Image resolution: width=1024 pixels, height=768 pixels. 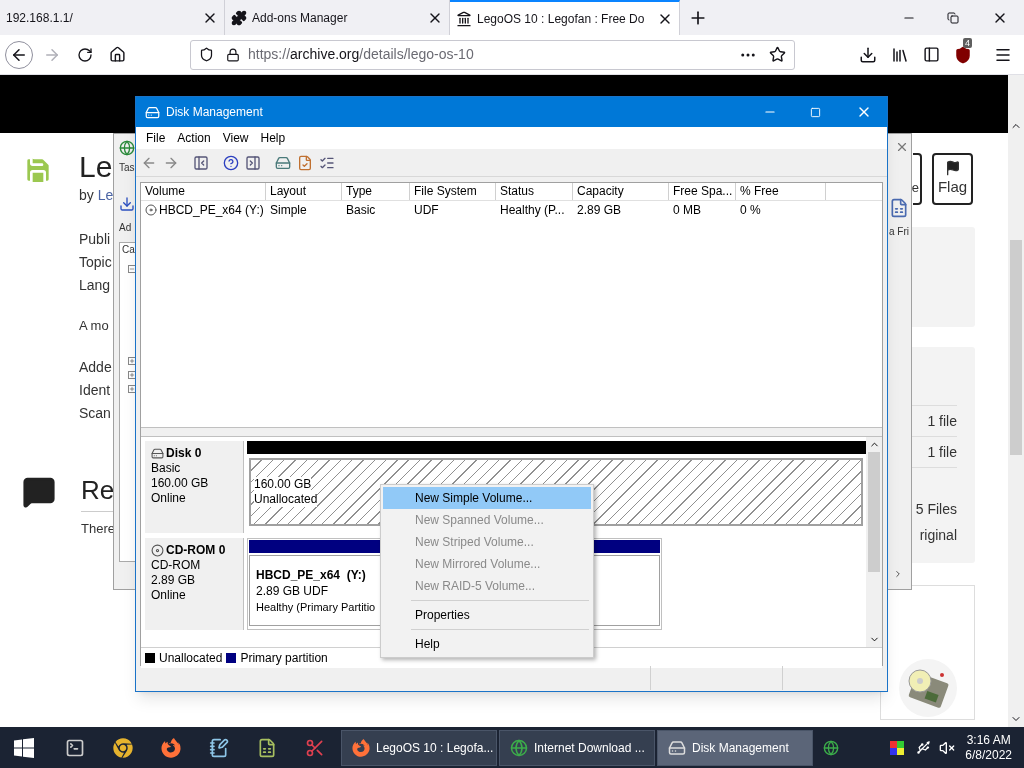 What do you see at coordinates (191, 658) in the screenshot?
I see `legend-label: Unallocated` at bounding box center [191, 658].